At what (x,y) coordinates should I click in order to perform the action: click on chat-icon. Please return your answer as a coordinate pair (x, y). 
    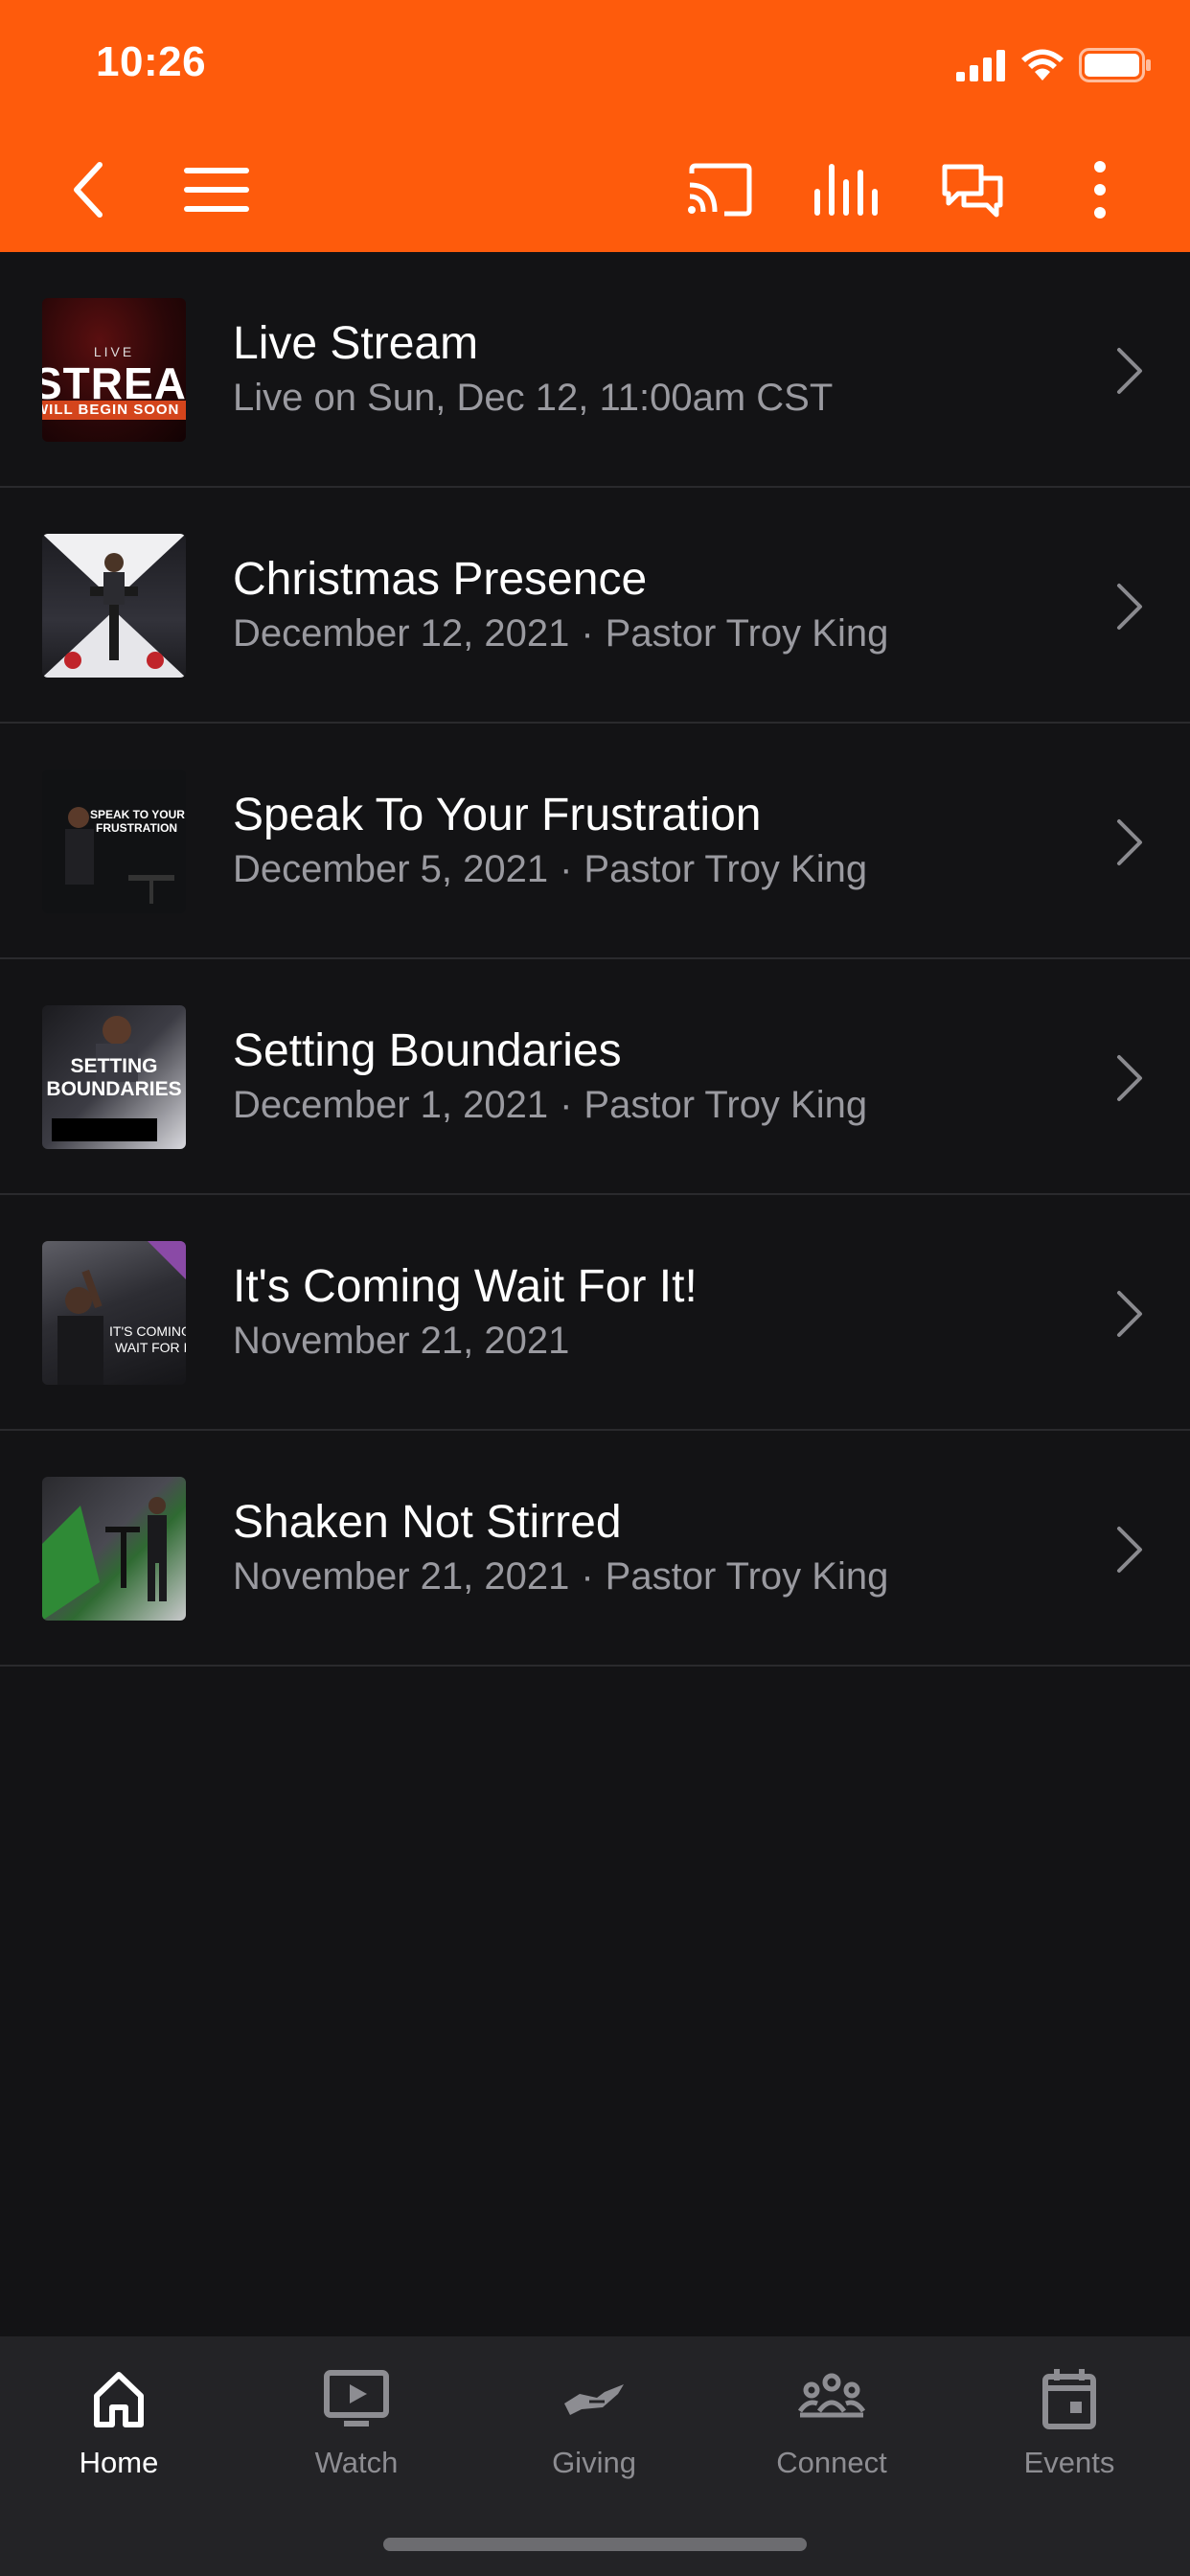
    Looking at the image, I should click on (973, 189).